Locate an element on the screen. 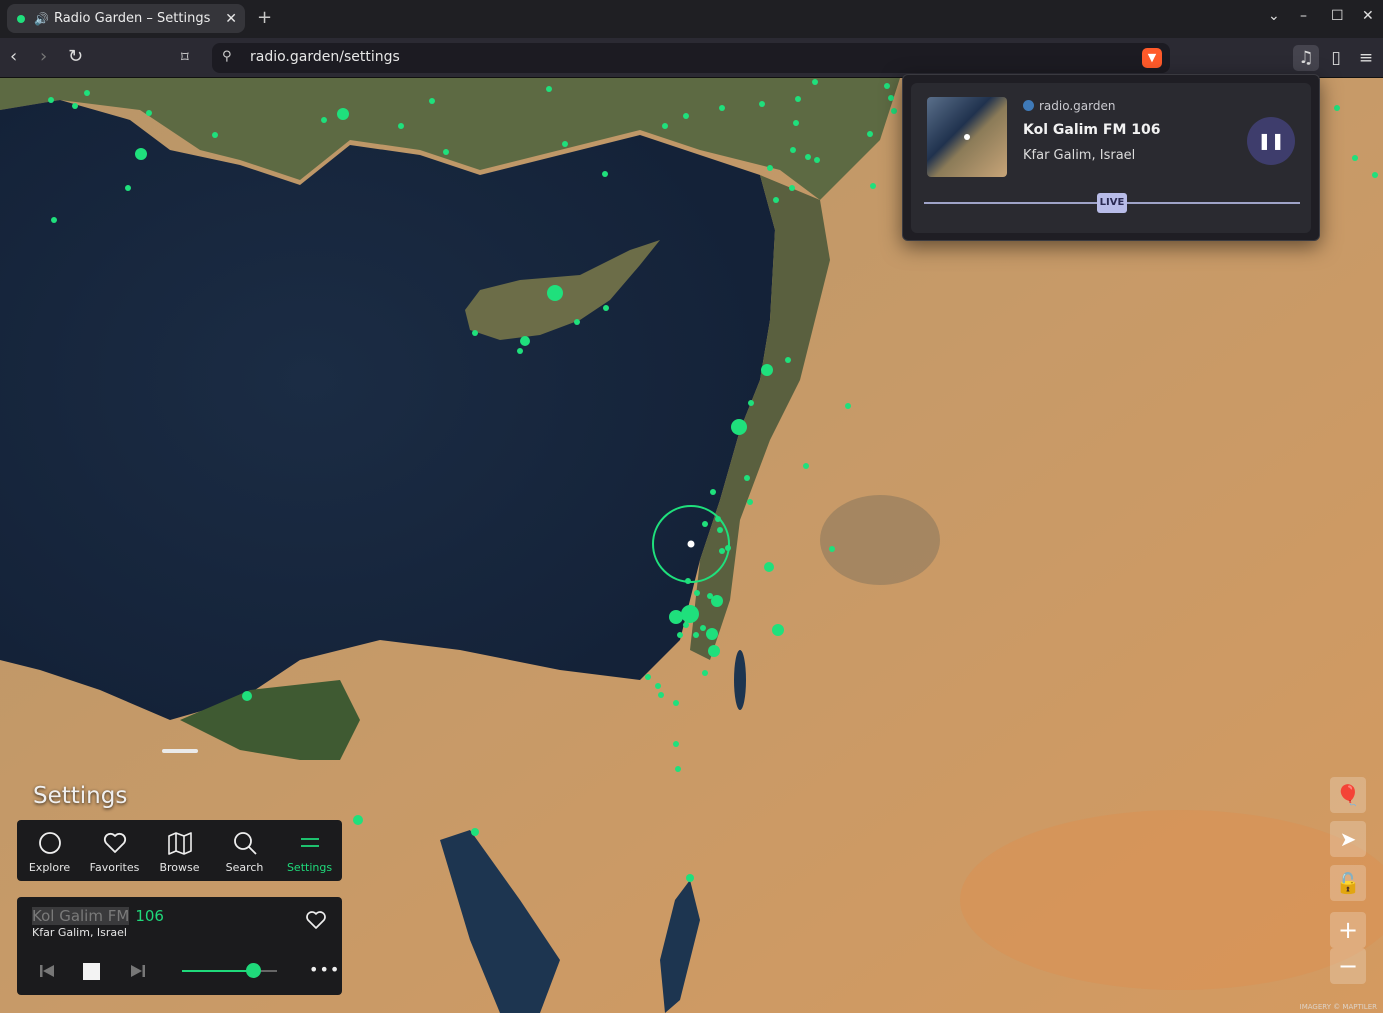  minimize-button: – is located at coordinates (1303, 16).